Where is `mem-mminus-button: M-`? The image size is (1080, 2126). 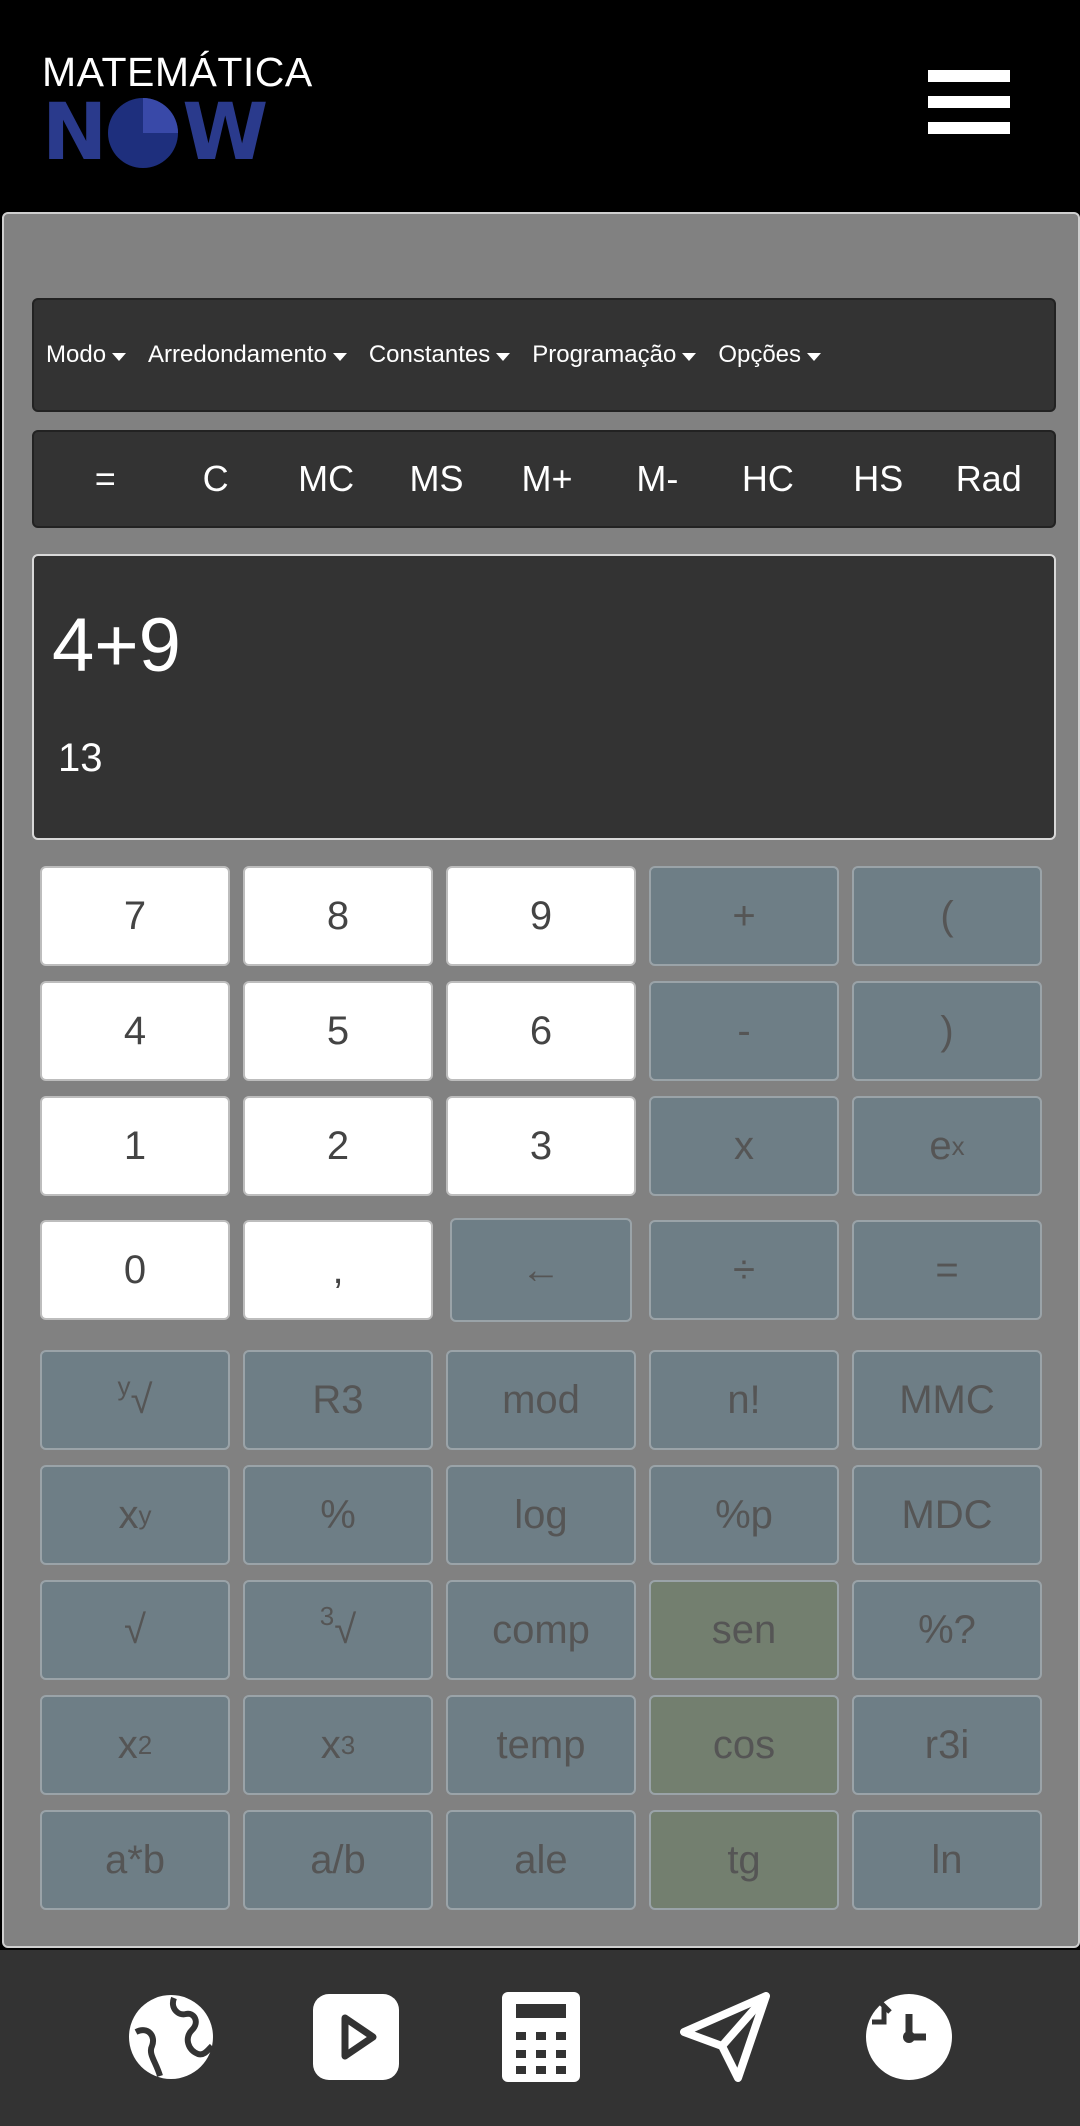
mem-mminus-button: M- is located at coordinates (657, 479).